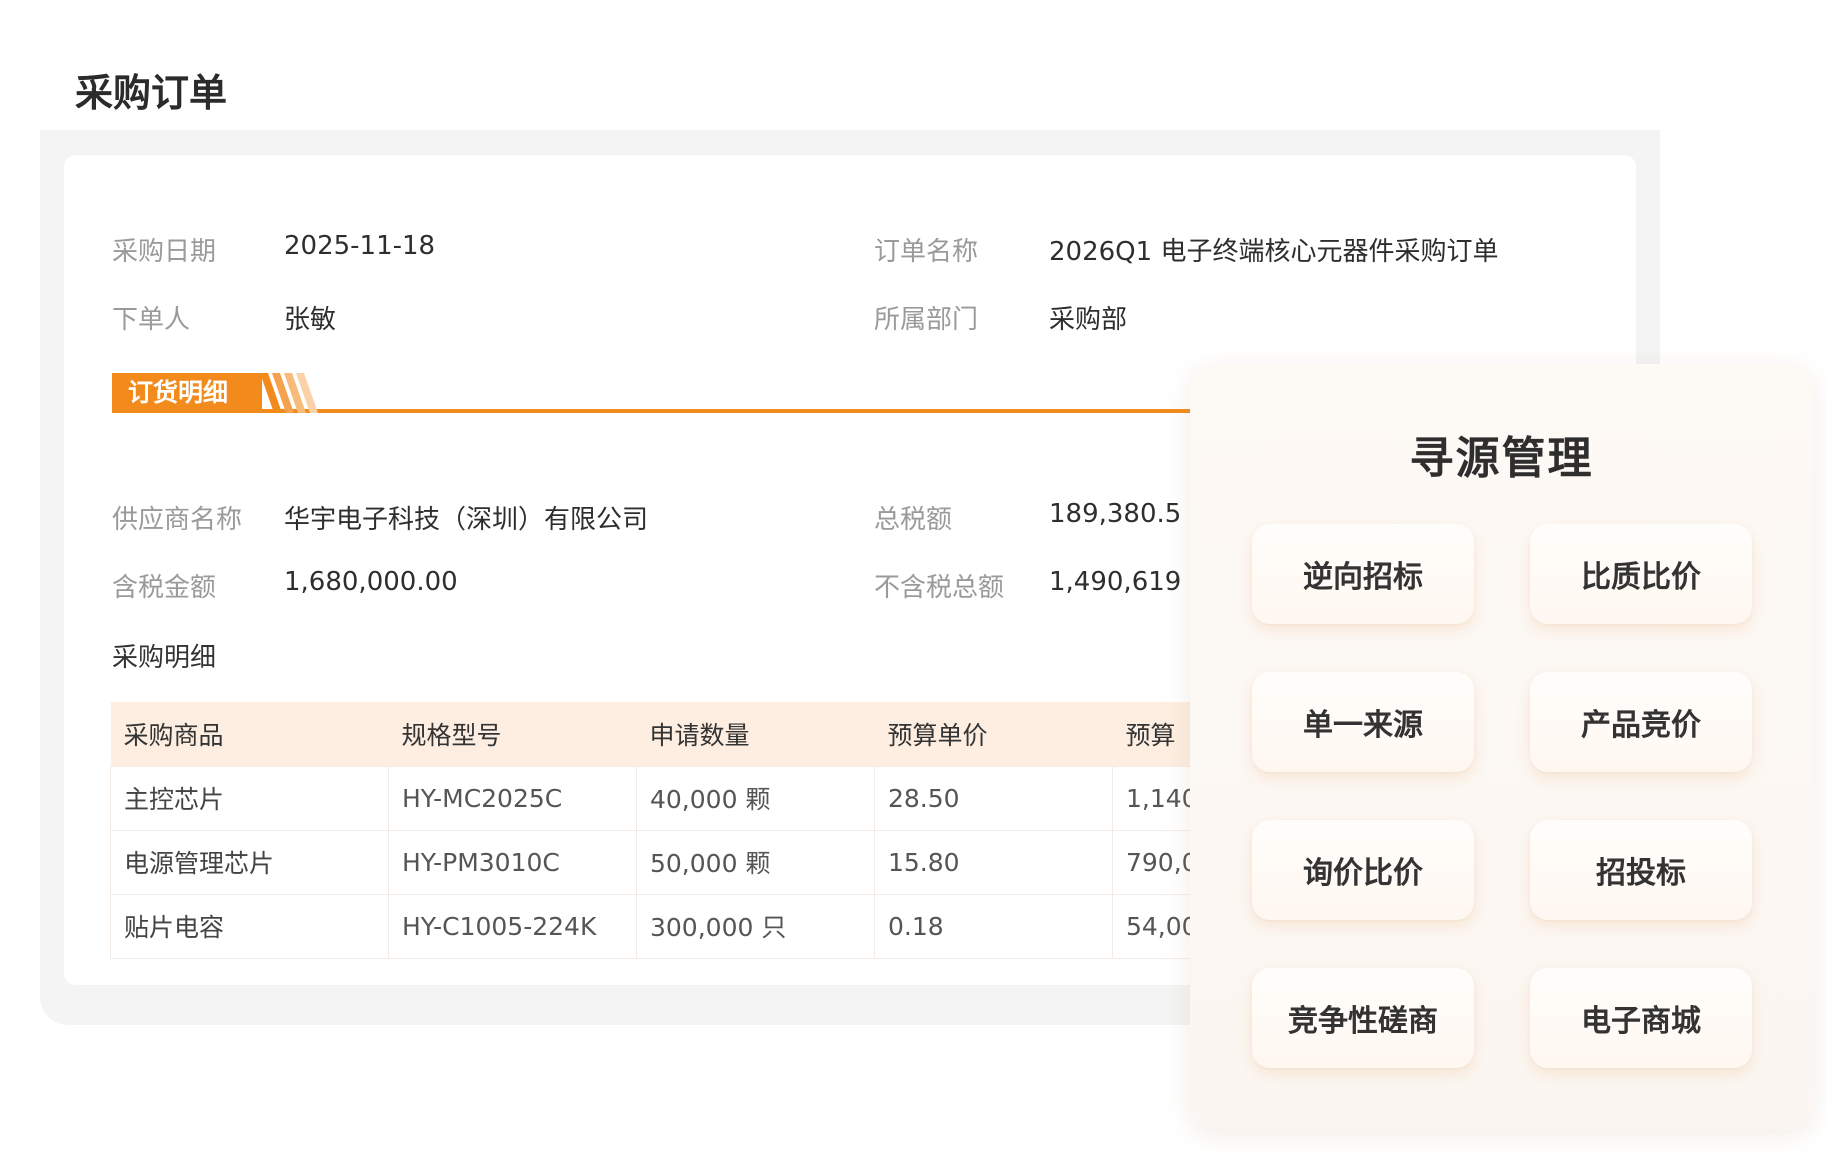  What do you see at coordinates (249, 798) in the screenshot?
I see `cell-product: 主控芯片` at bounding box center [249, 798].